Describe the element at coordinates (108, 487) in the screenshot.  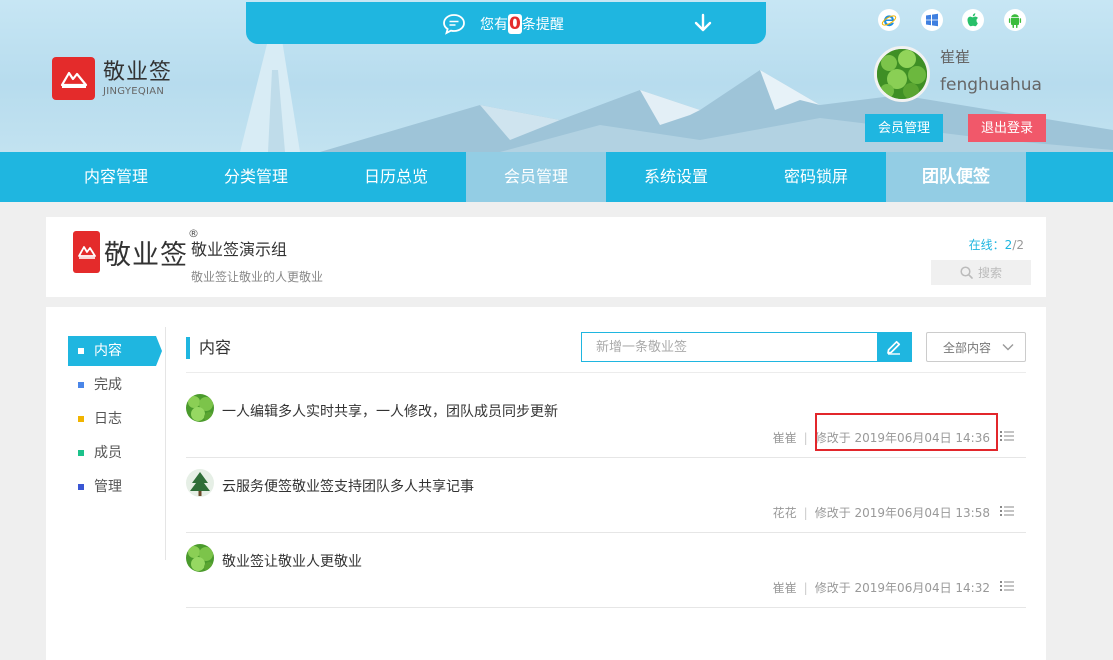
I see `sidebar-item-label: 管理` at that location.